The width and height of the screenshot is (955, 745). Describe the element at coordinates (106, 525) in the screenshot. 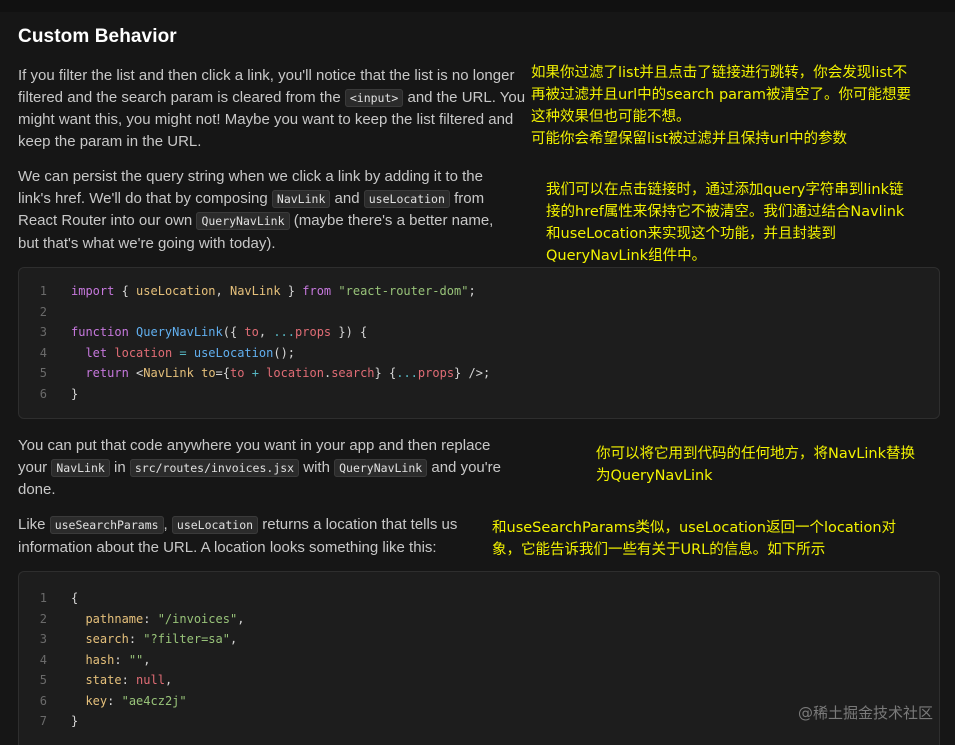

I see `inline-code-usesearchparams: useSearchParams` at that location.